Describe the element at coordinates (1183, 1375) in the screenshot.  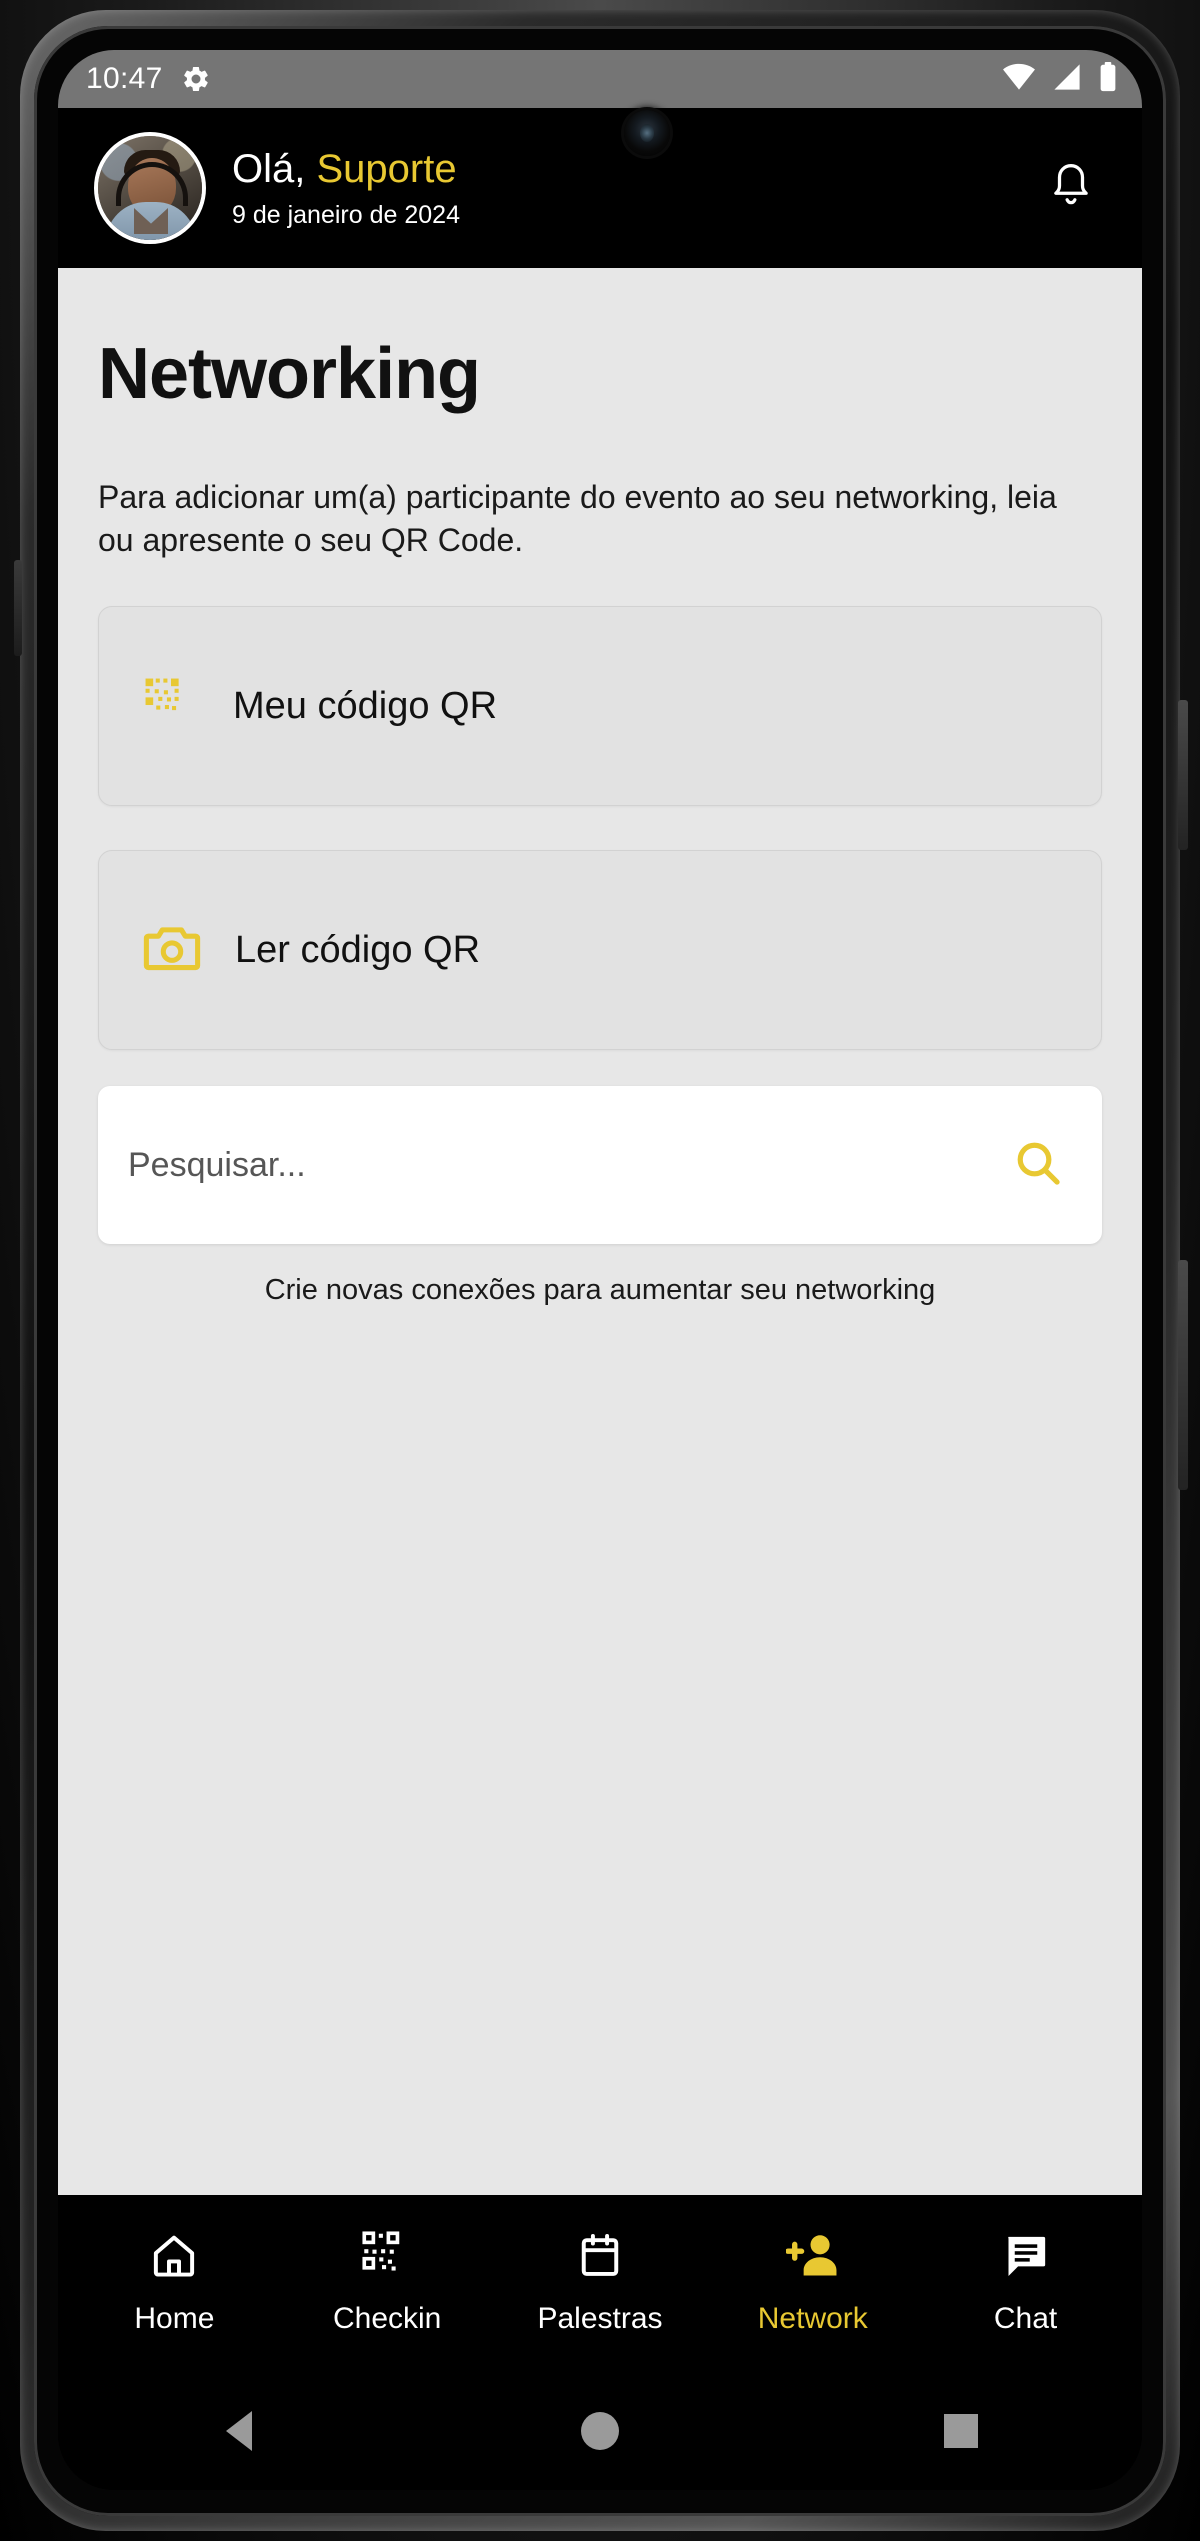
I see `volume-button` at that location.